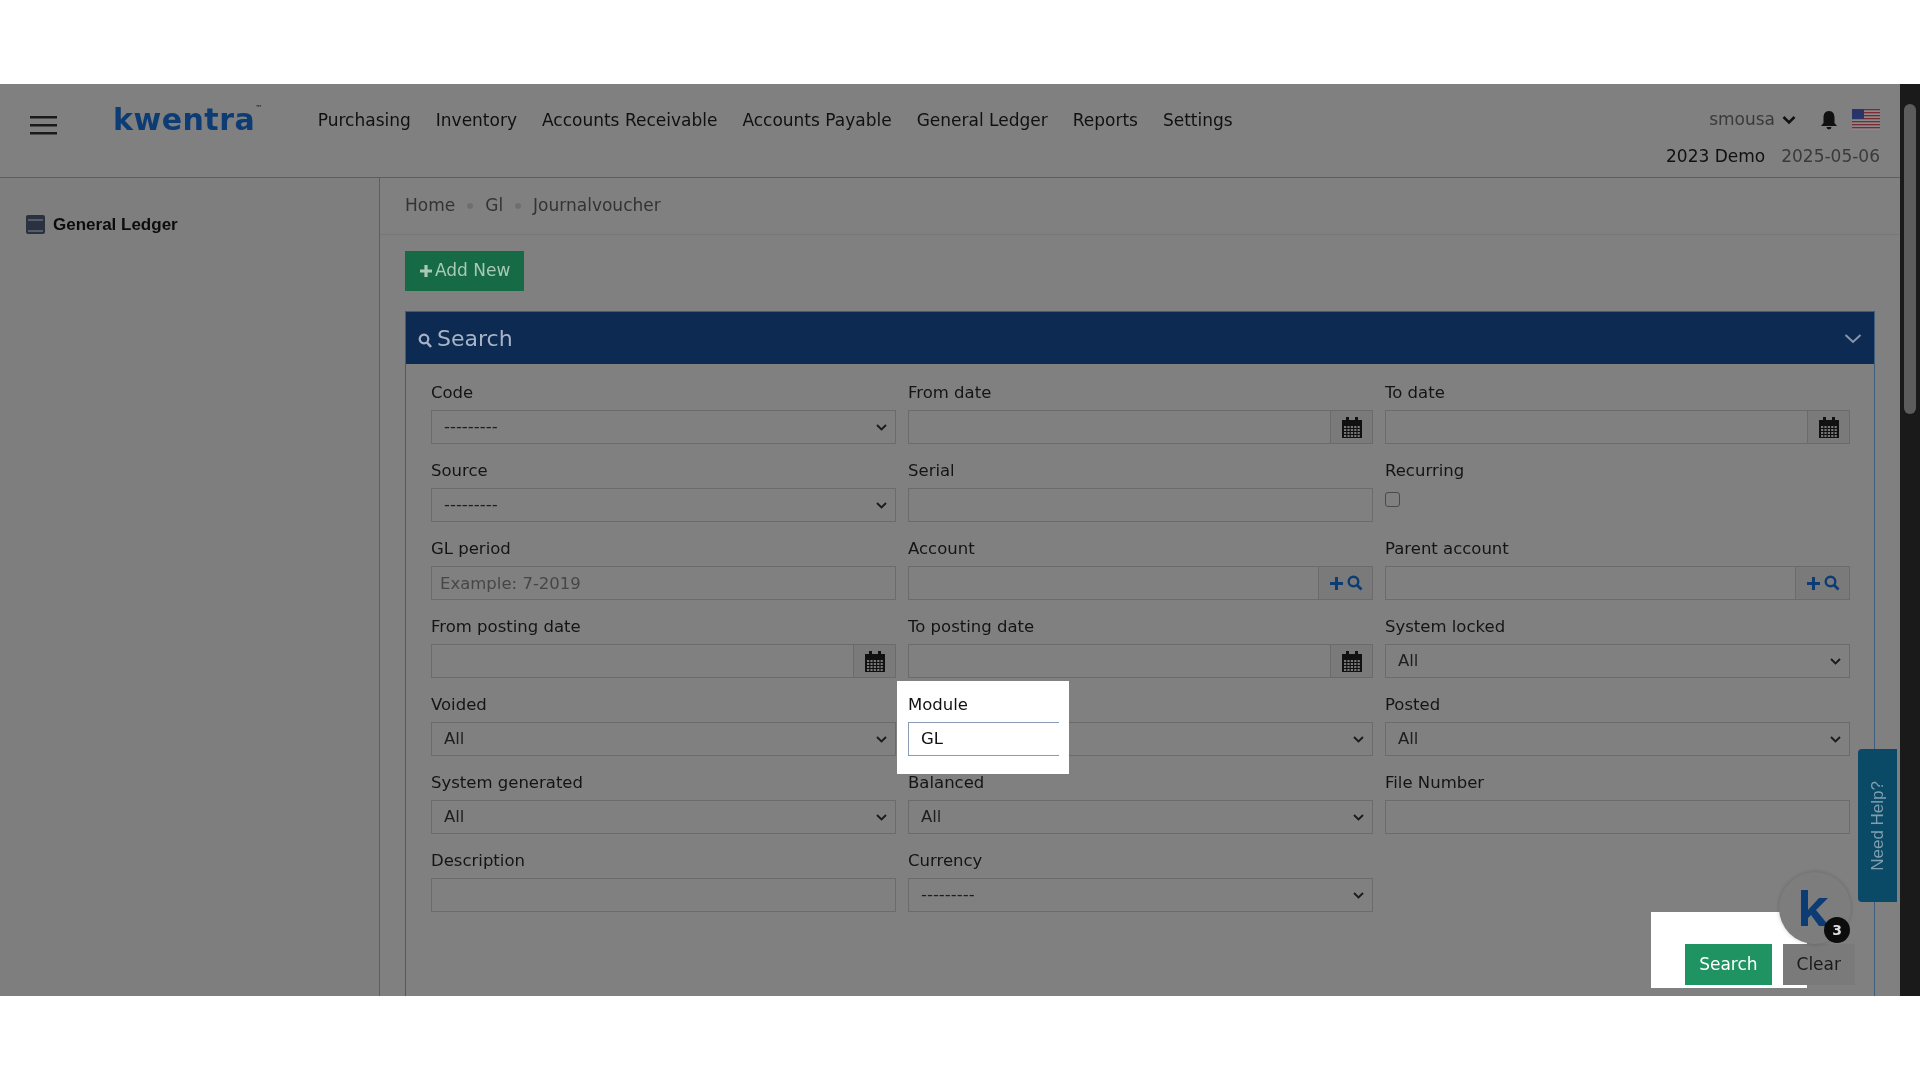  Describe the element at coordinates (971, 627) in the screenshot. I see `field-label: To posting date` at that location.